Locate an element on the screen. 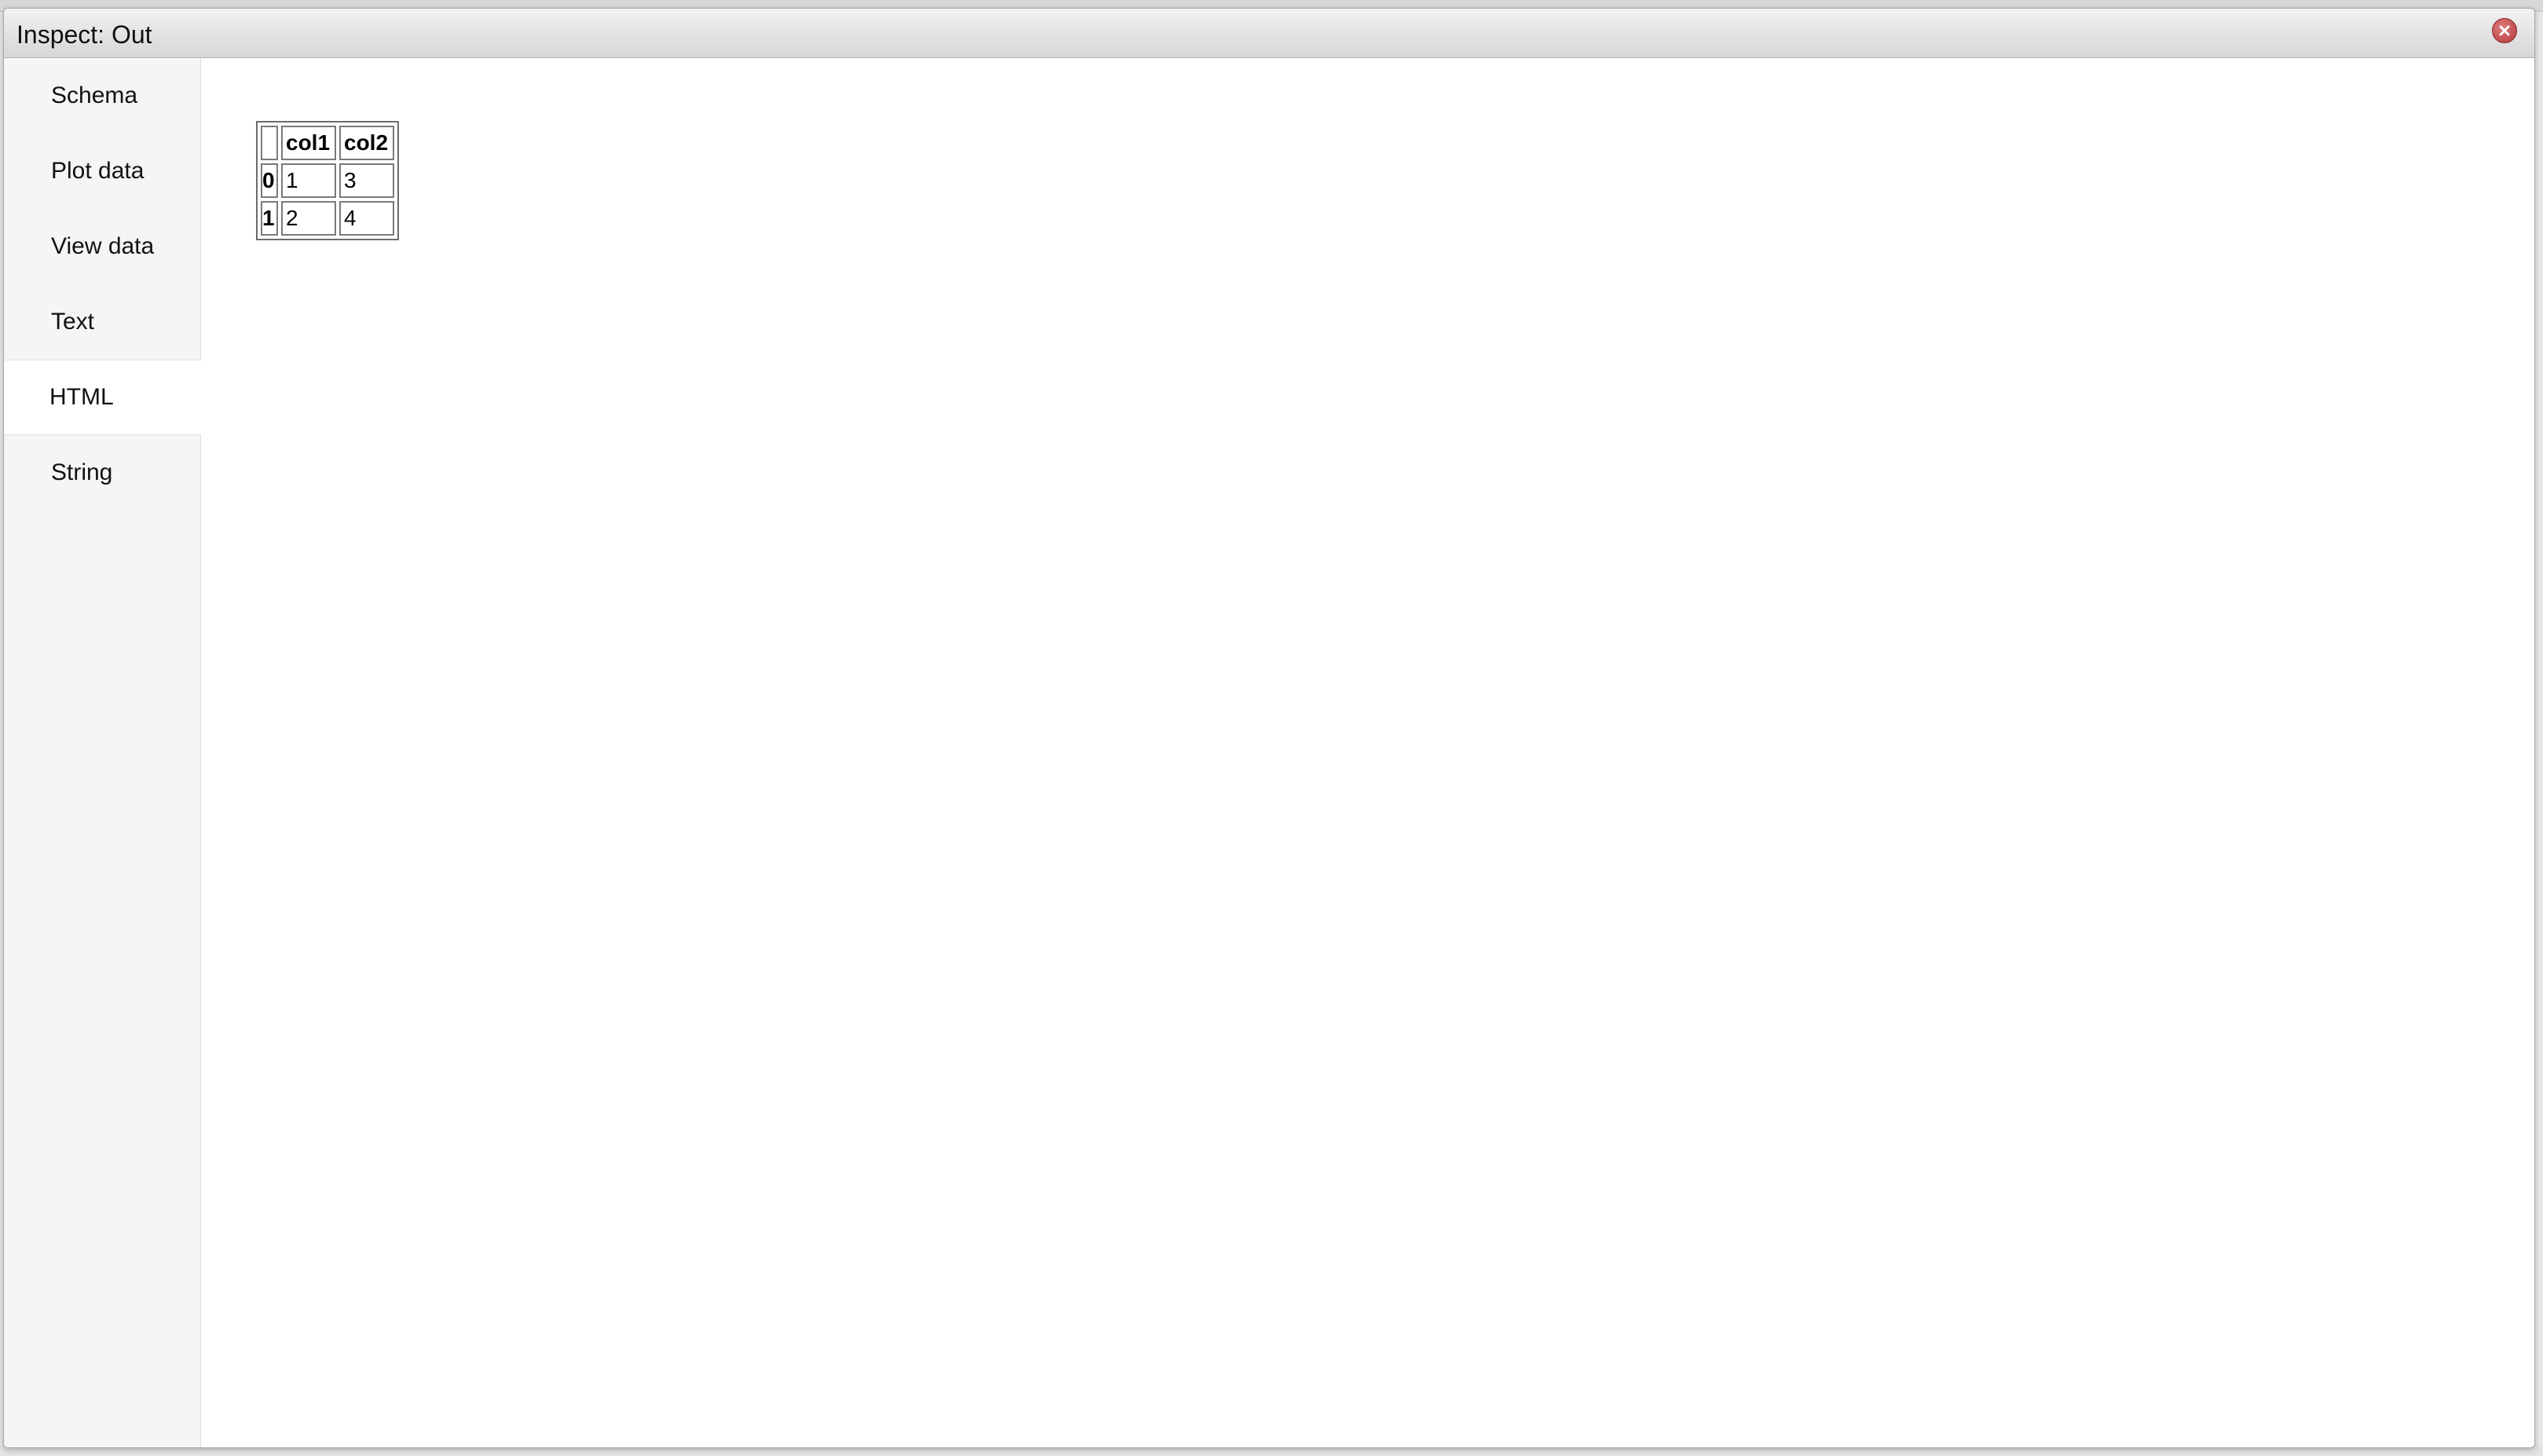 Image resolution: width=2543 pixels, height=1456 pixels. table-row: 0 1 3 is located at coordinates (327, 180).